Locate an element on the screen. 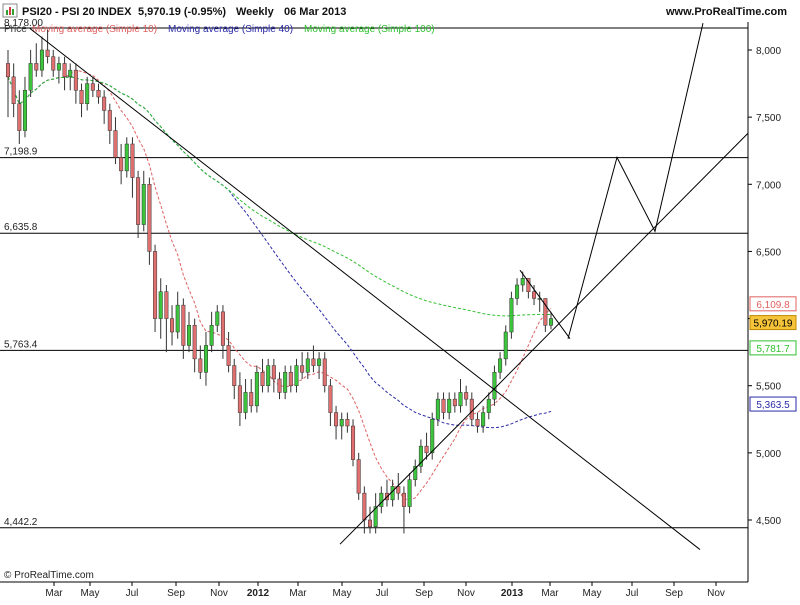  header-date: 06 Mar 2013 is located at coordinates (315, 12).